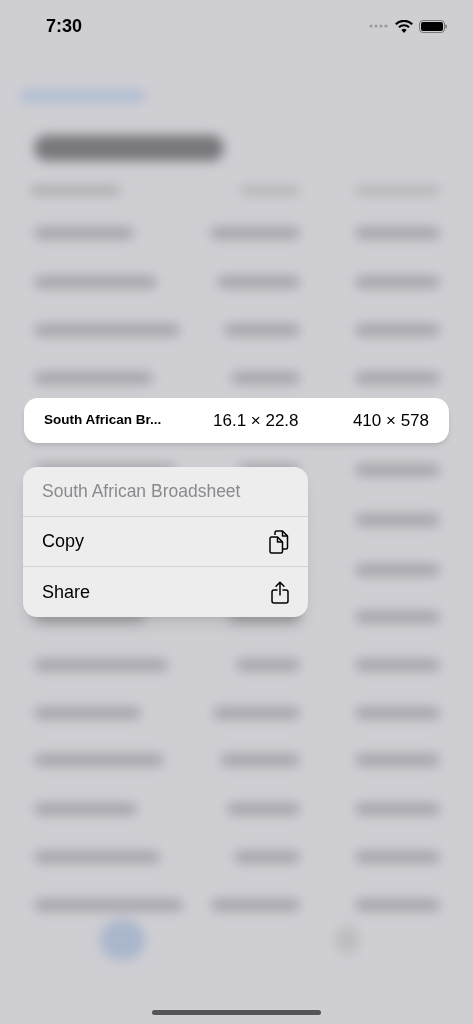  What do you see at coordinates (279, 541) in the screenshot?
I see `copy-icon` at bounding box center [279, 541].